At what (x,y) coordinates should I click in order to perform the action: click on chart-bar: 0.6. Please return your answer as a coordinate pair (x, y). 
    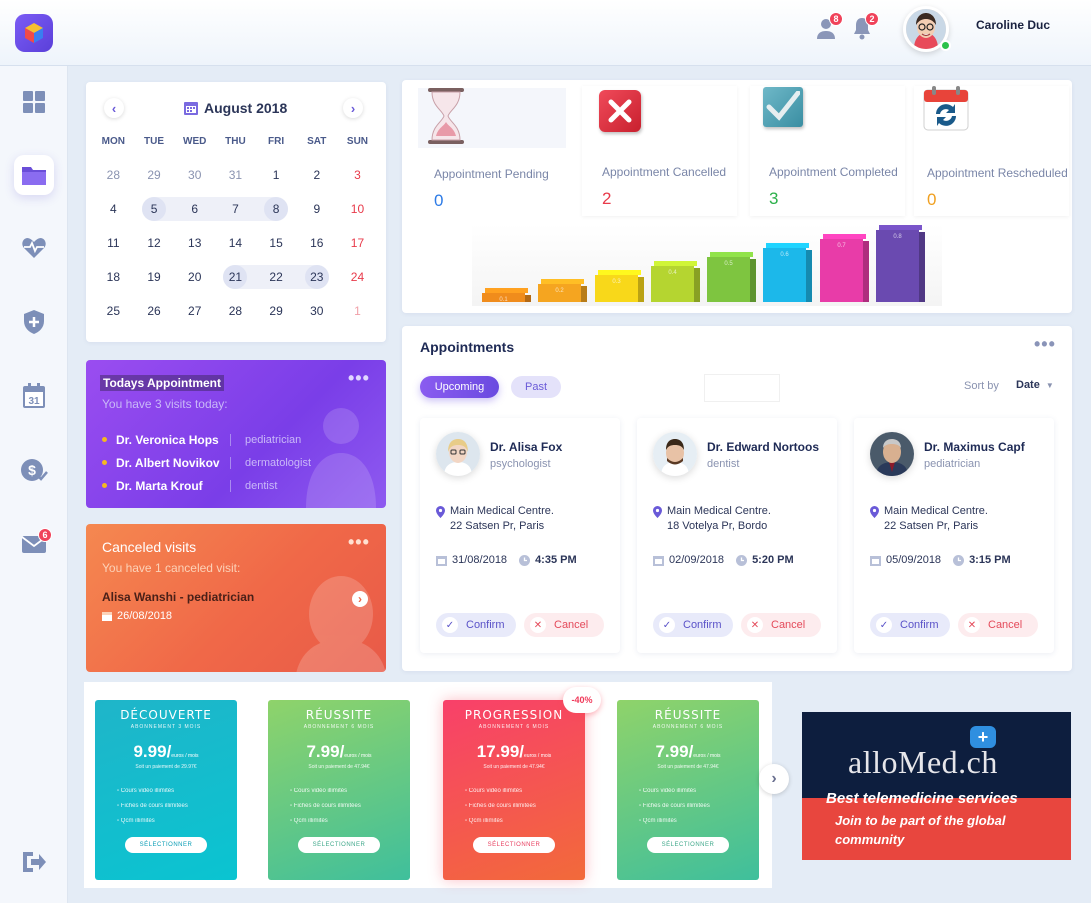
    Looking at the image, I should click on (787, 272).